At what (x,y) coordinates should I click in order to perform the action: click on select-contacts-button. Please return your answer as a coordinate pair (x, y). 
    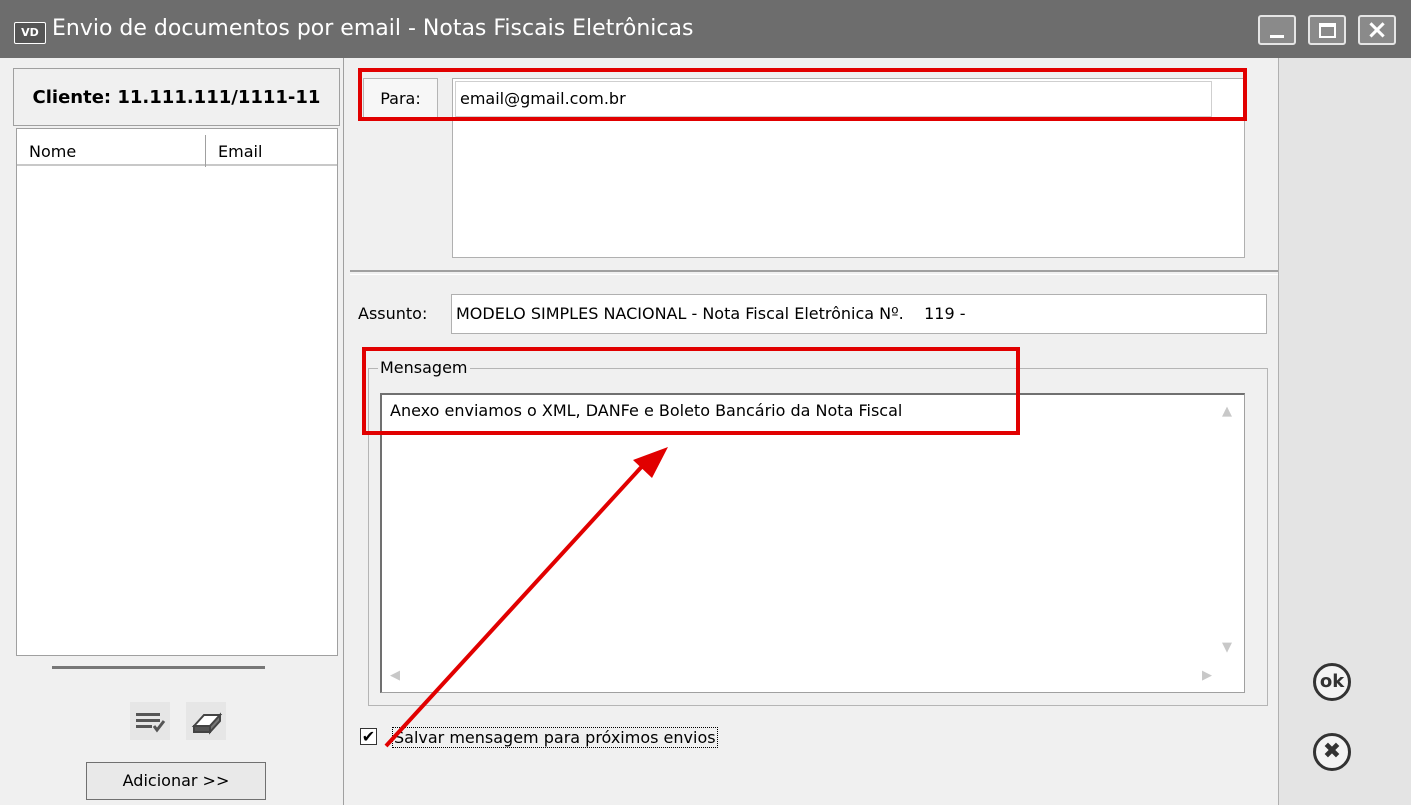
    Looking at the image, I should click on (150, 721).